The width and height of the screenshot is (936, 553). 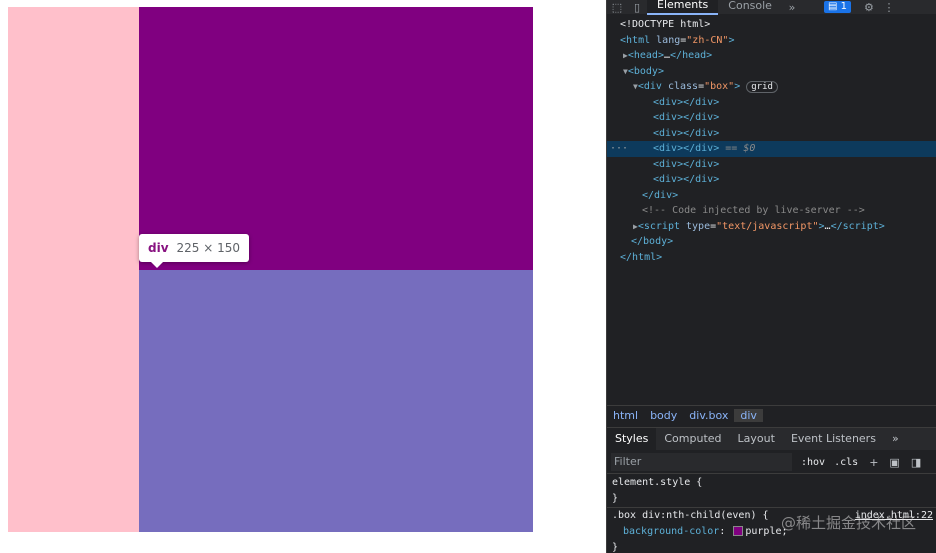 I want to click on inspect-element-icon: ⬚, so click(x=617, y=7).